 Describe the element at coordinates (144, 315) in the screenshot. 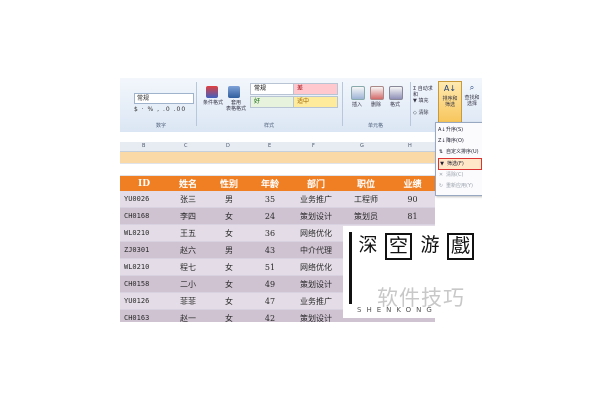

I see `cell-id: CH0163` at that location.